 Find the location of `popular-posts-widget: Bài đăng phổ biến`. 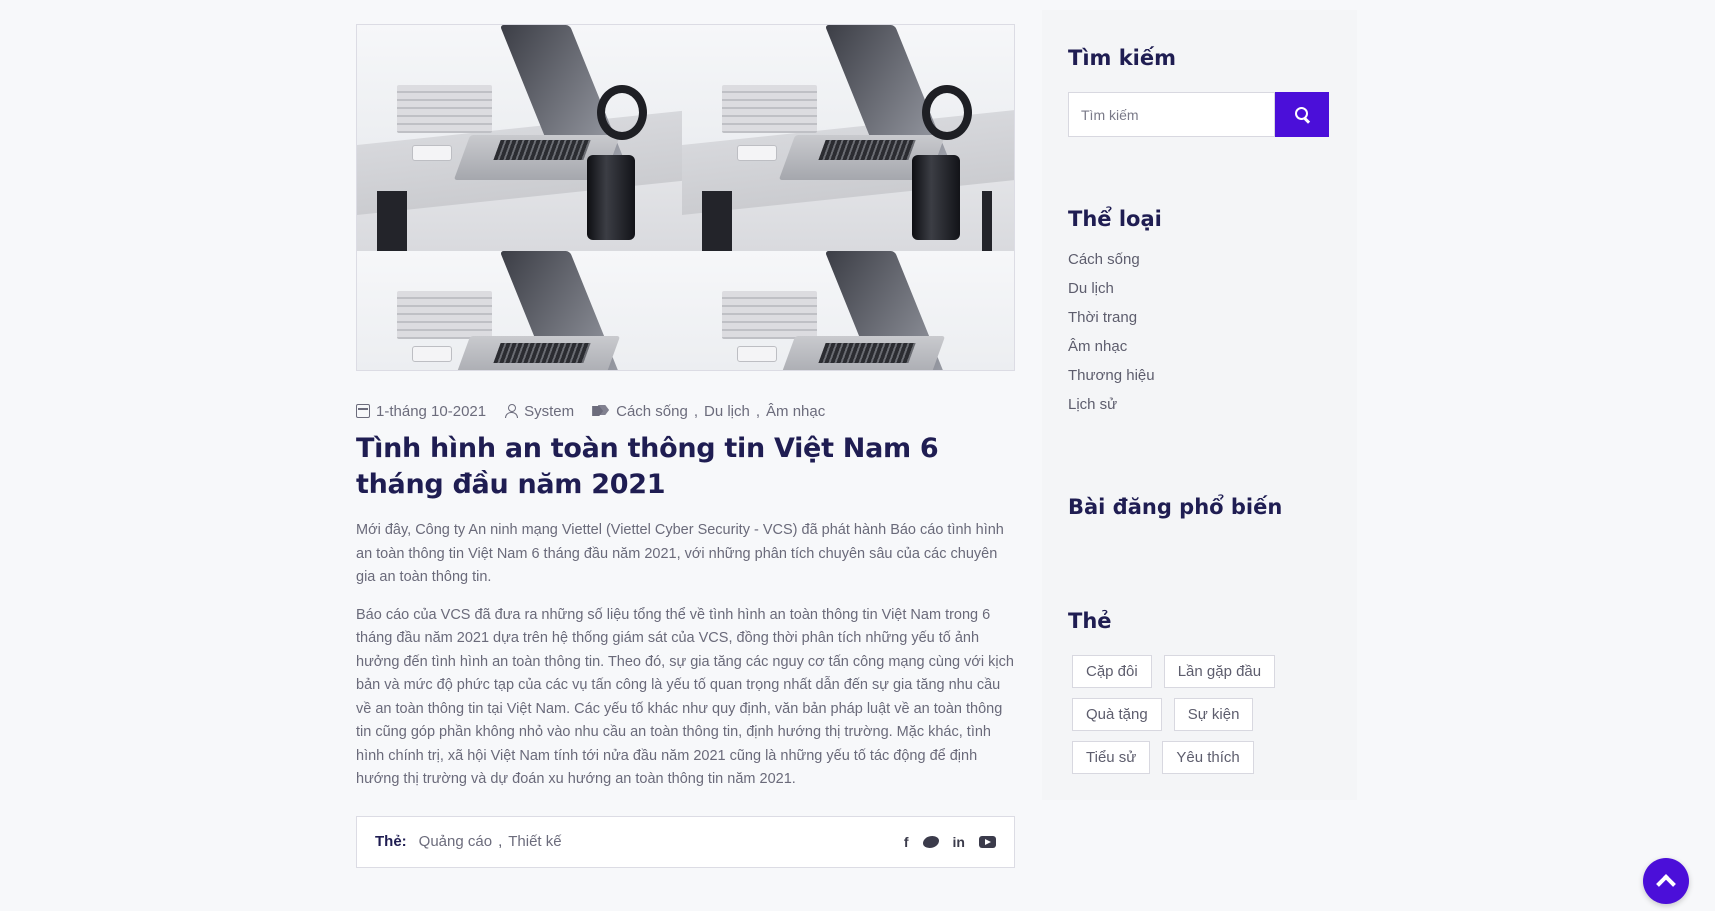

popular-posts-widget: Bài đăng phổ biến is located at coordinates (1199, 515).